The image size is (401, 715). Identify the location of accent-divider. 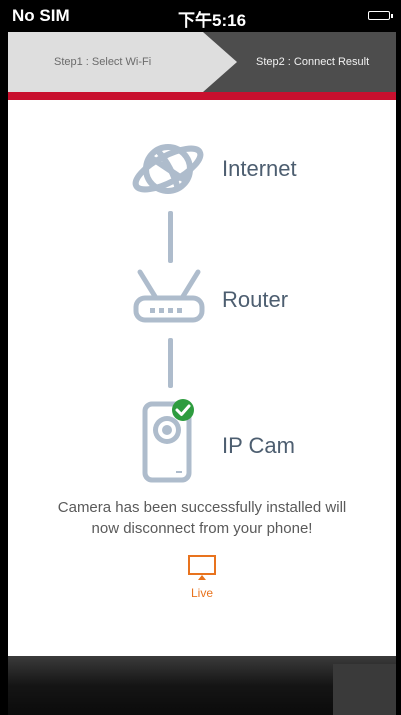
(202, 96).